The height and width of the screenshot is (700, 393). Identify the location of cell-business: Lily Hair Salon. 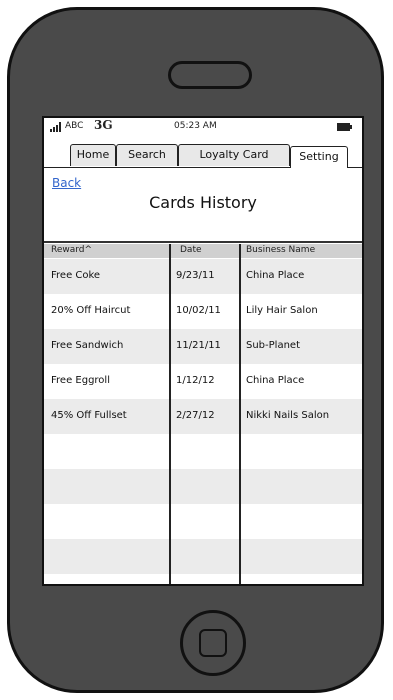
(282, 310).